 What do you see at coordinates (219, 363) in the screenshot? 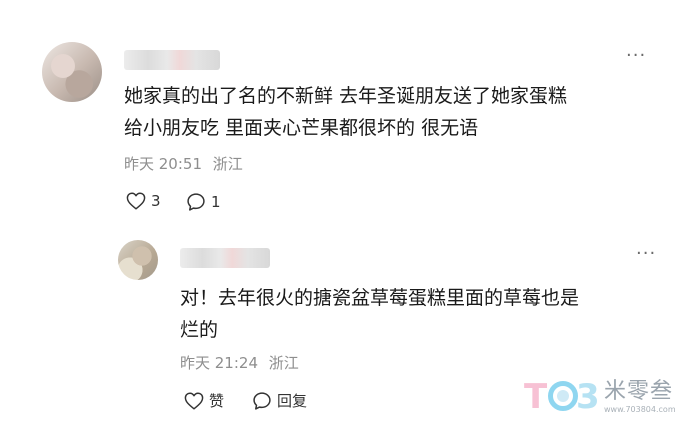
I see `reply-time: 昨天 21:24` at bounding box center [219, 363].